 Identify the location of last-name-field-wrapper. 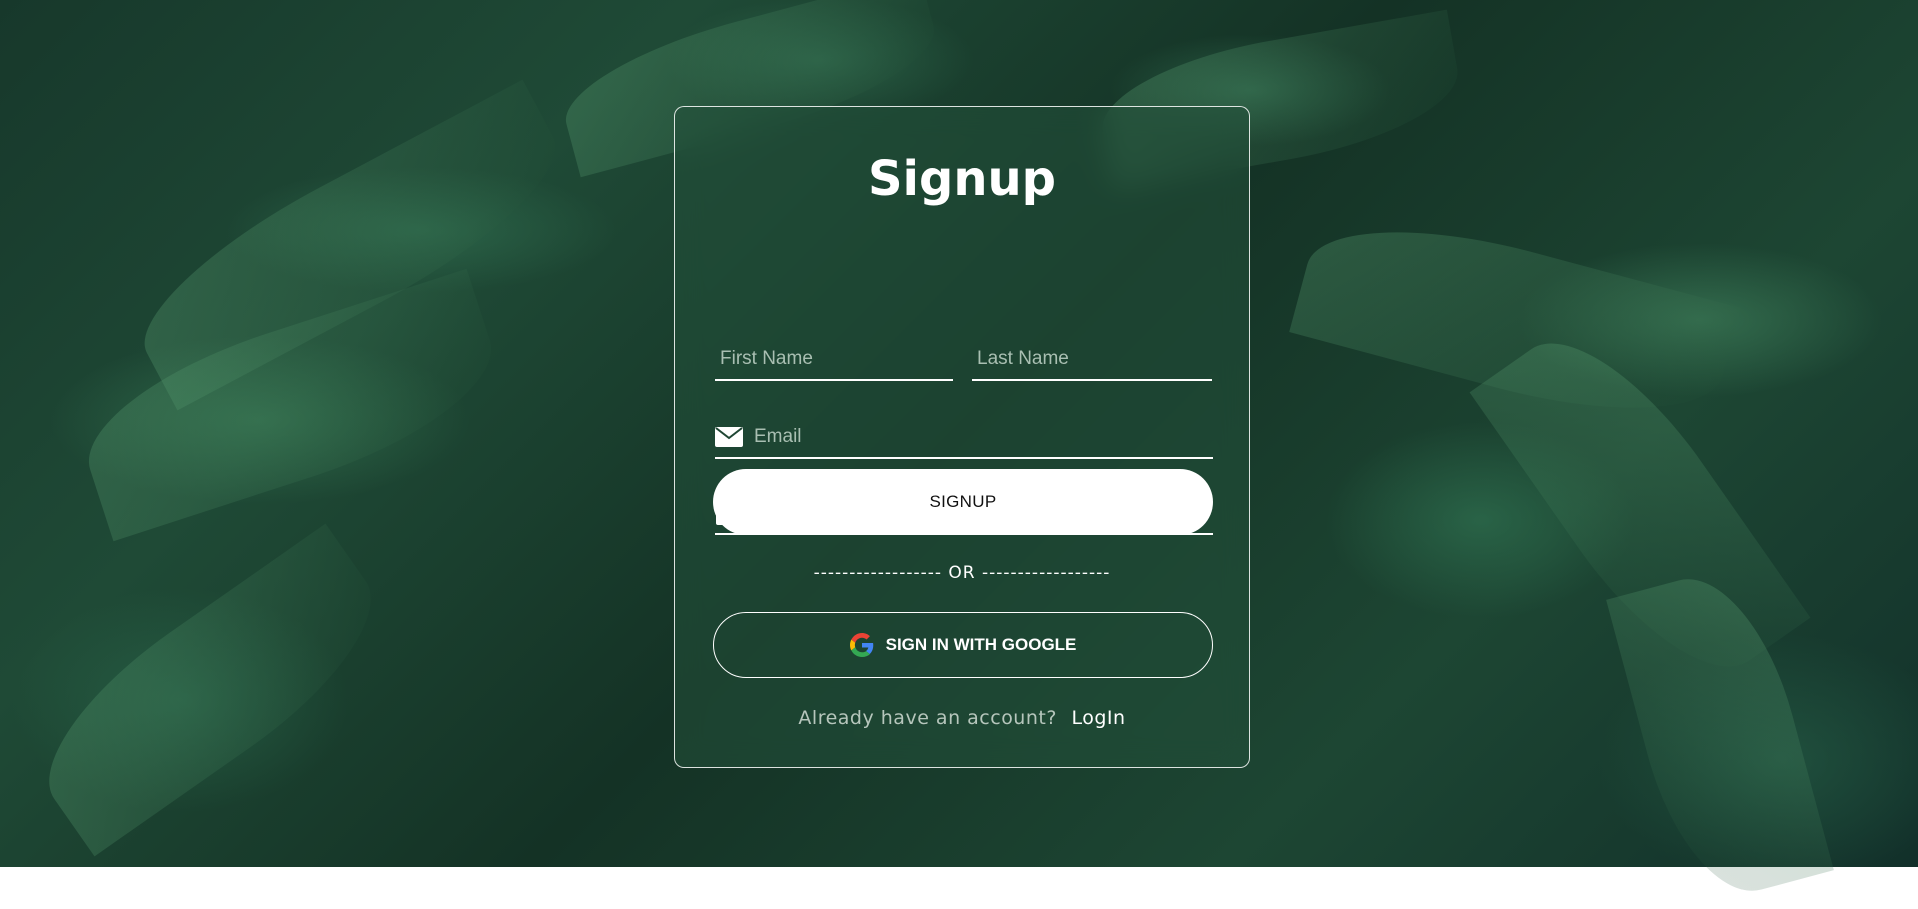
(1092, 360).